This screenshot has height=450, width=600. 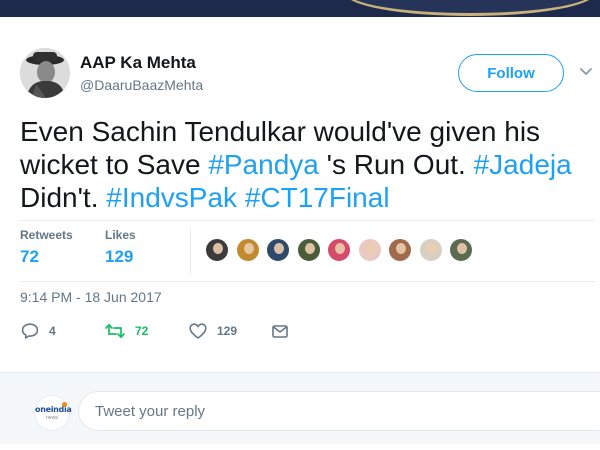 I want to click on heart-icon, so click(x=198, y=331).